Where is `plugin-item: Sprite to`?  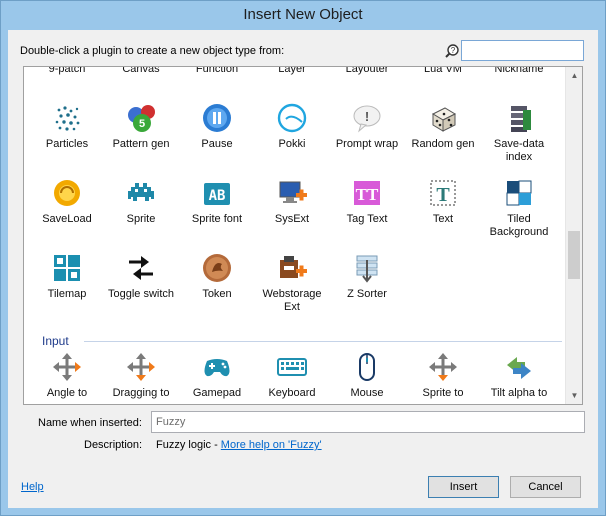 plugin-item: Sprite to is located at coordinates (443, 375).